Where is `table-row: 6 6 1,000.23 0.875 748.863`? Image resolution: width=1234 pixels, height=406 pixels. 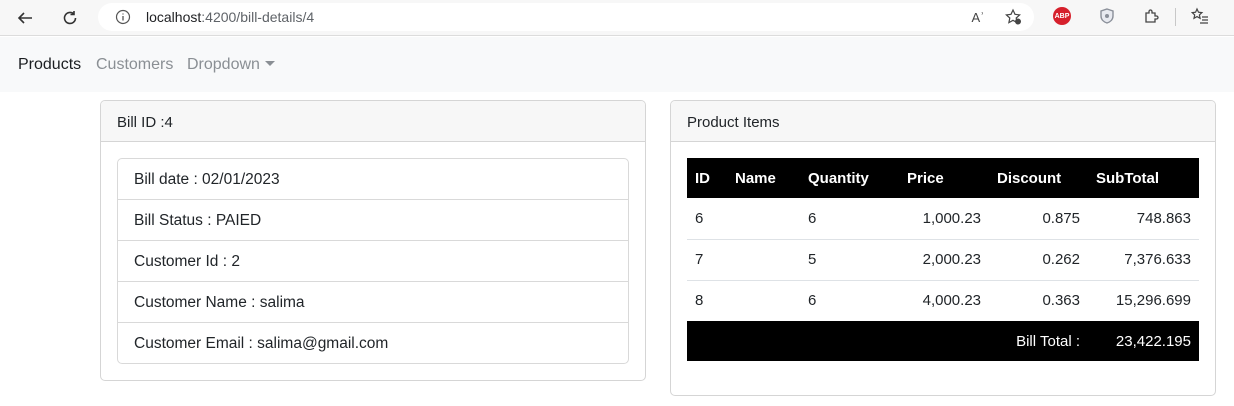
table-row: 6 6 1,000.23 0.875 748.863 is located at coordinates (943, 219).